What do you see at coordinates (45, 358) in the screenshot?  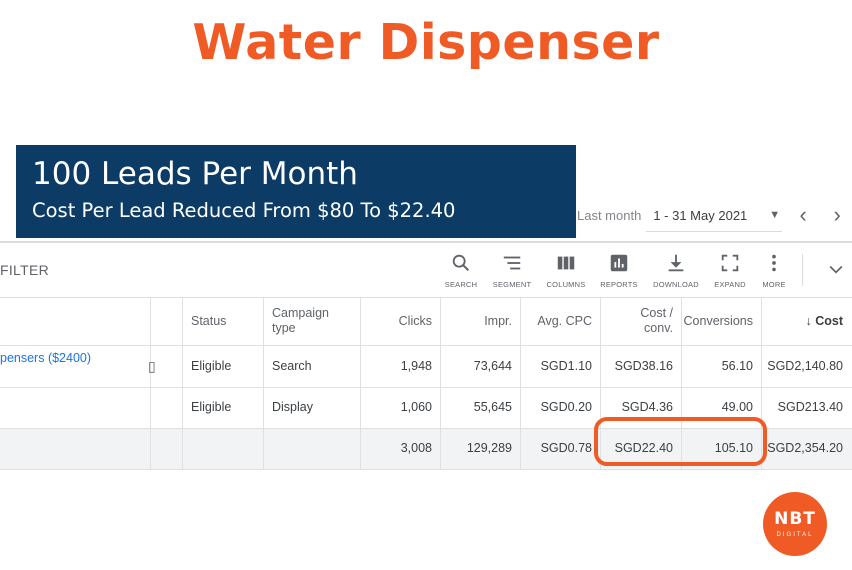 I see `campaign-name-link: pensers ($2400)` at bounding box center [45, 358].